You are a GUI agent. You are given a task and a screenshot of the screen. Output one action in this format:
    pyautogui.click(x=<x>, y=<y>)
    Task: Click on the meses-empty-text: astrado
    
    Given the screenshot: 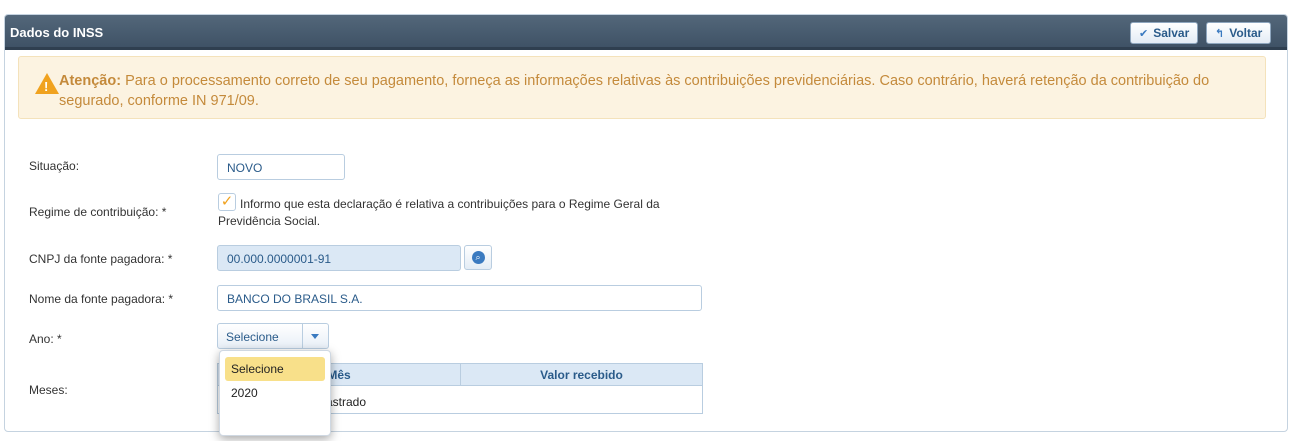 What is the action you would take?
    pyautogui.click(x=346, y=402)
    